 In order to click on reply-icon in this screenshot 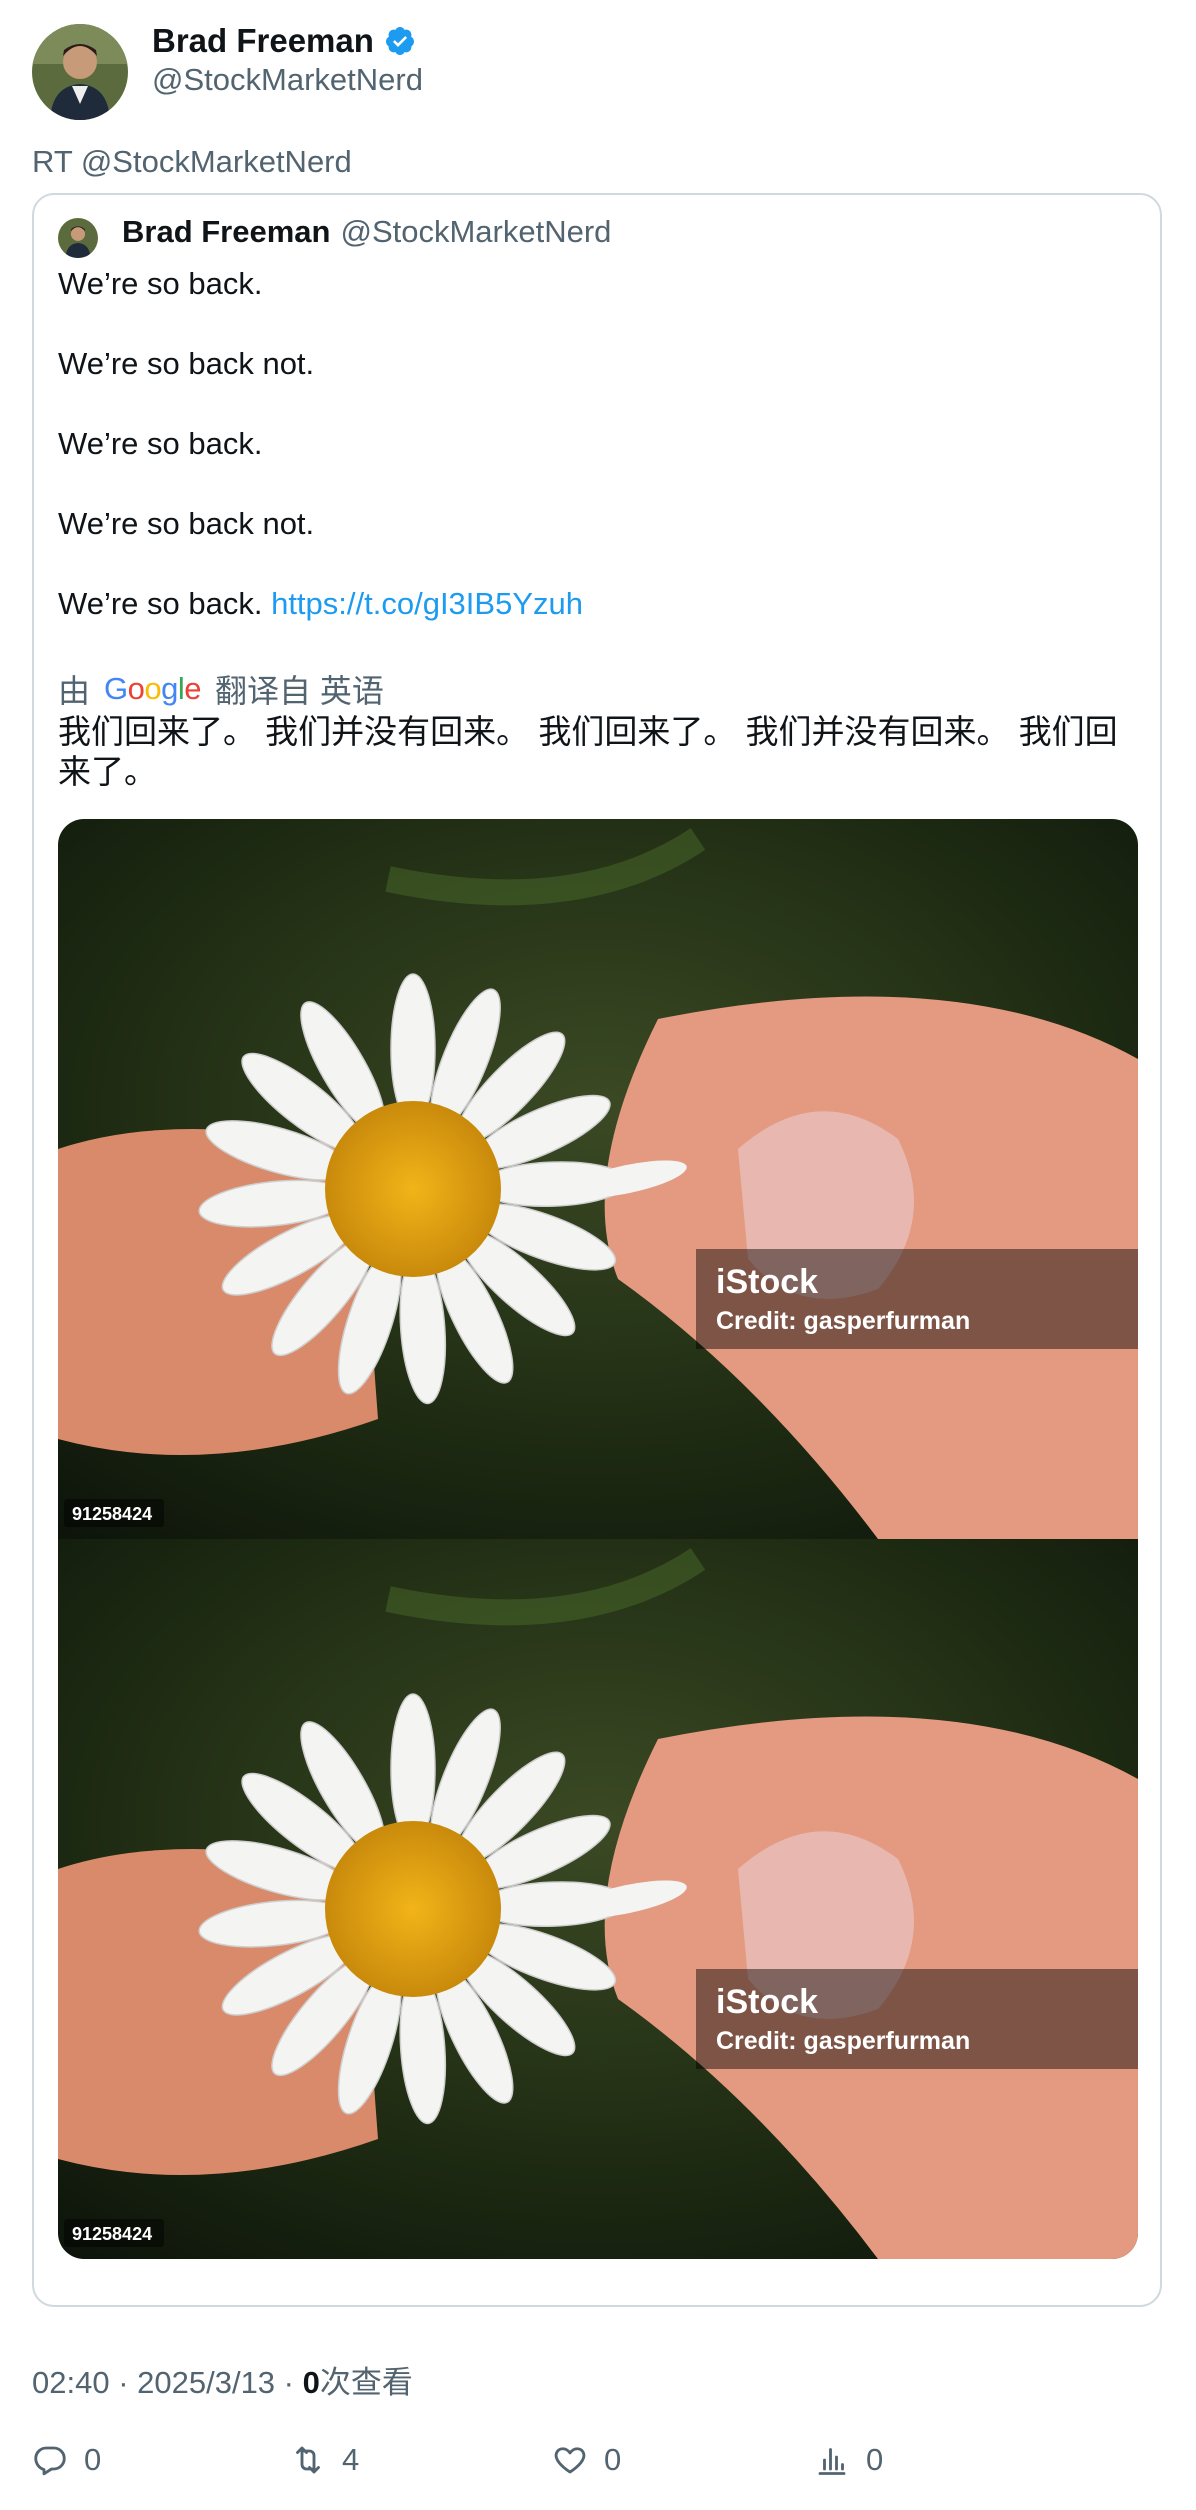, I will do `click(50, 2461)`.